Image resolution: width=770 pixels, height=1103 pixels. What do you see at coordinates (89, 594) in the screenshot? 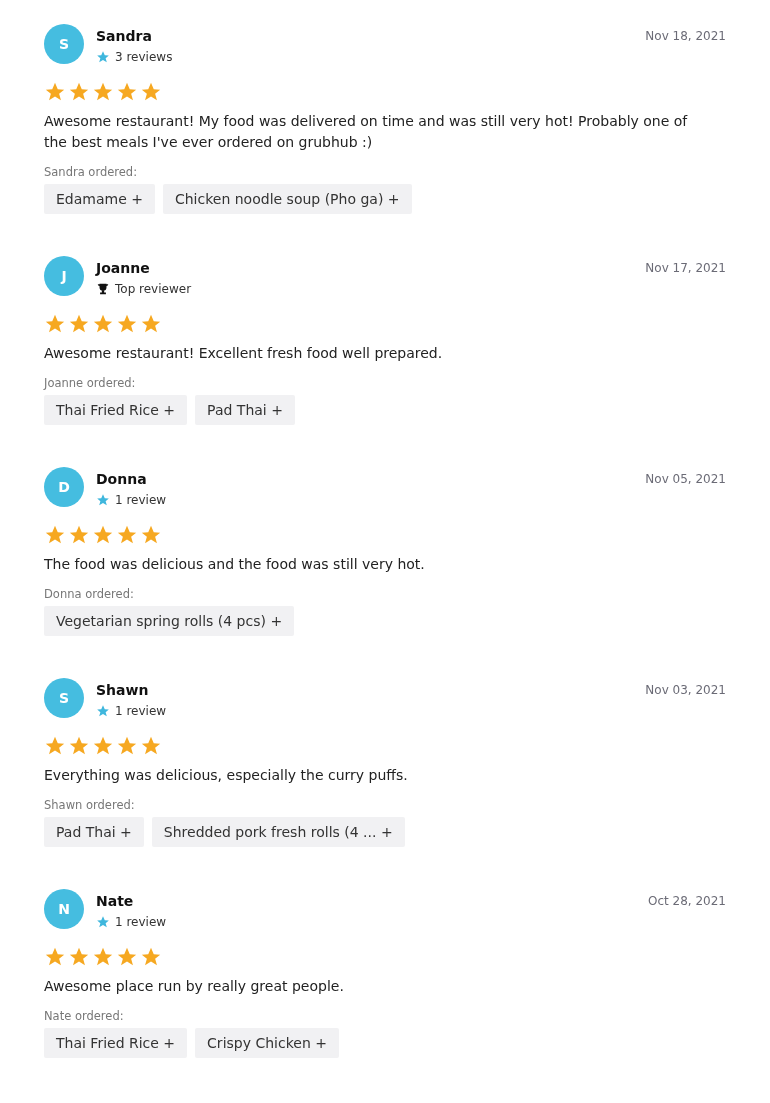
I see `ordered-label: Donna ordered:` at bounding box center [89, 594].